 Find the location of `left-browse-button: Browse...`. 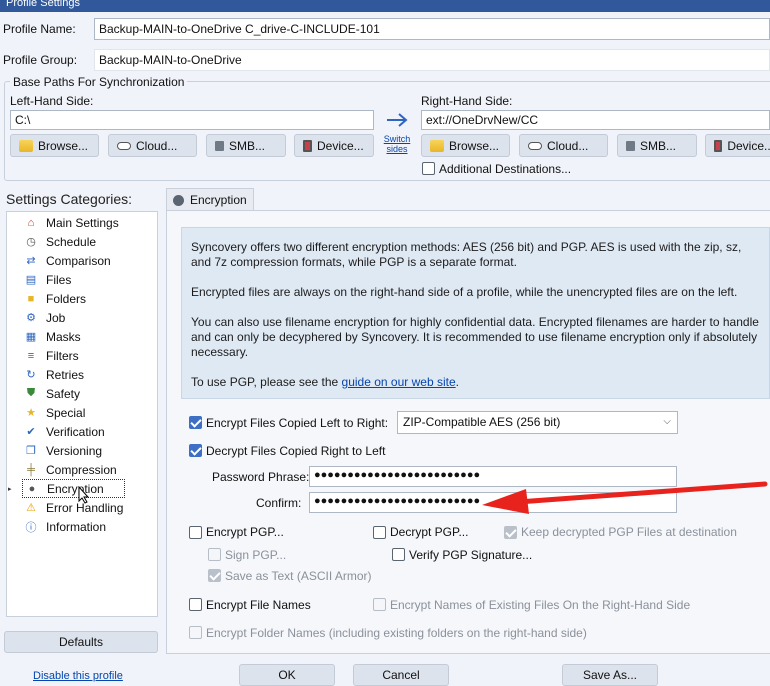

left-browse-button: Browse... is located at coordinates (54, 145).